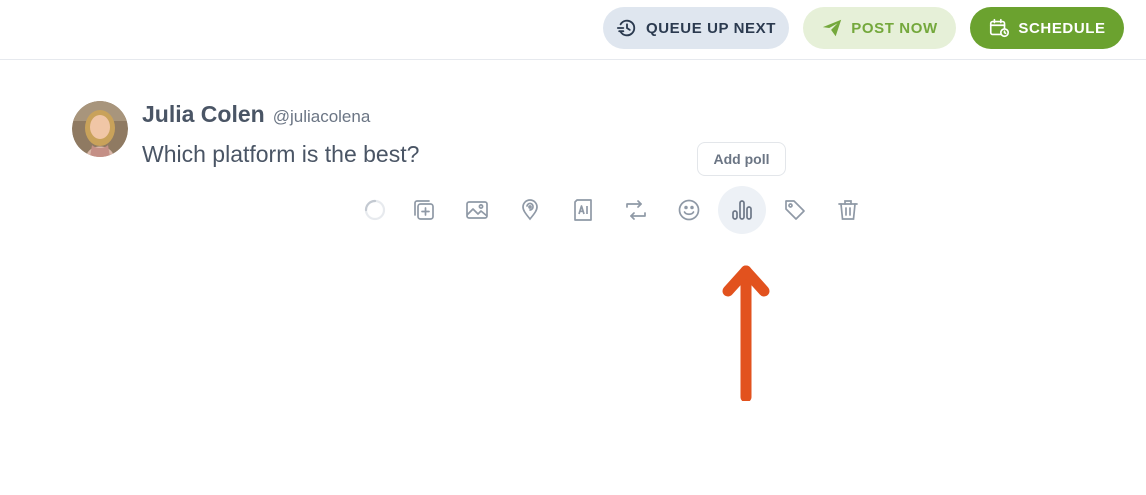 The image size is (1146, 495). Describe the element at coordinates (573, 30) in the screenshot. I see `action-bar: QUEUE UP NEXT POST NOW SCHEDULE` at that location.